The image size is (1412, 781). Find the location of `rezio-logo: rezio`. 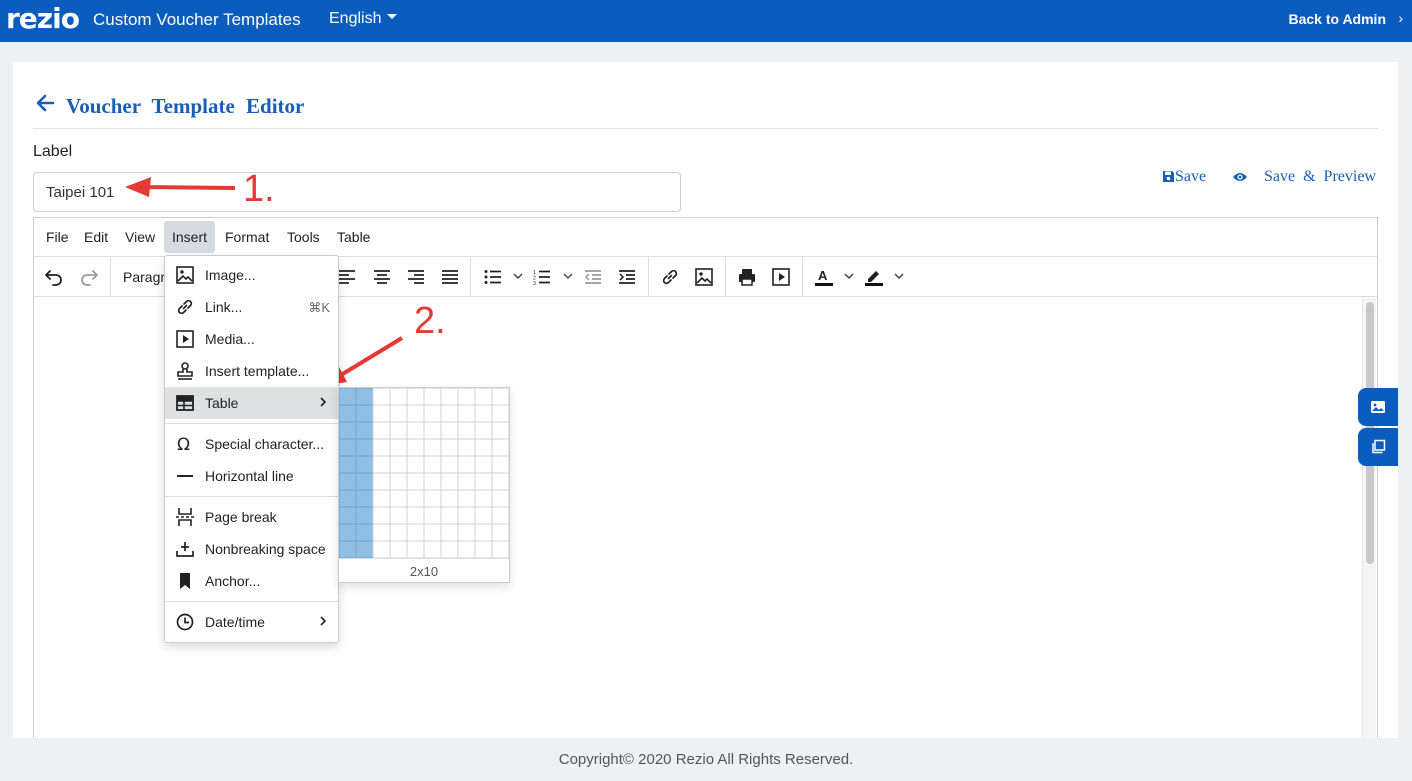

rezio-logo: rezio is located at coordinates (43, 18).